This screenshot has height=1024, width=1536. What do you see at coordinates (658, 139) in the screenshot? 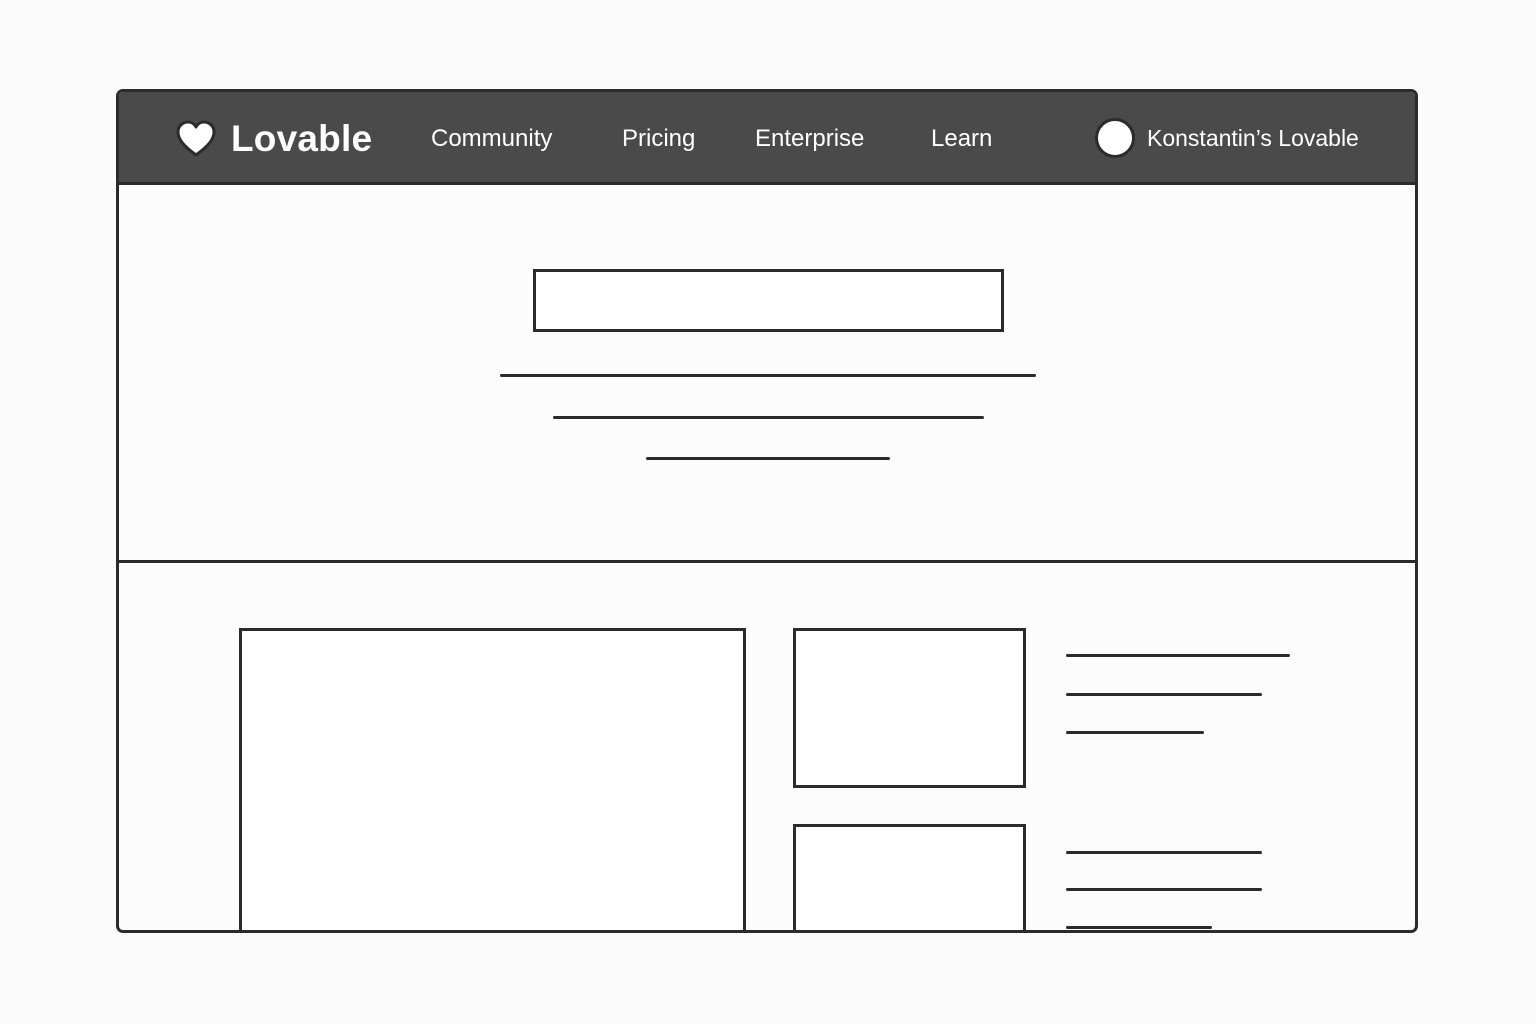
I see `nav-link-pricing: Pricing` at bounding box center [658, 139].